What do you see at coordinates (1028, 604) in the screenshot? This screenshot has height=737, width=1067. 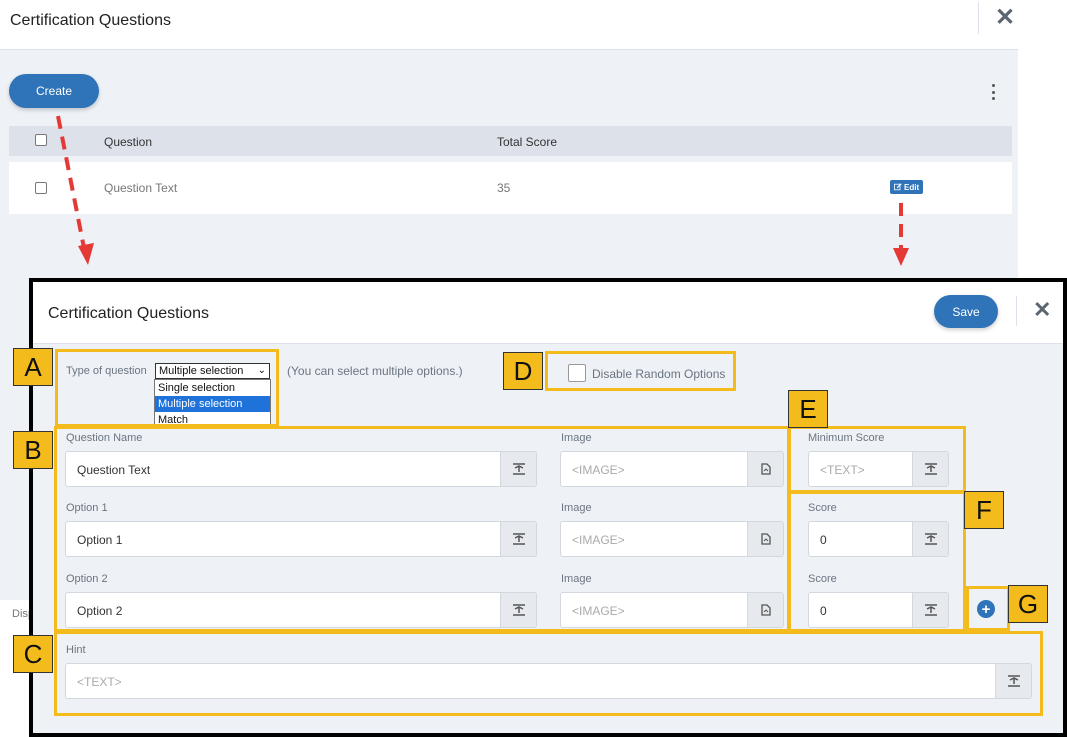 I see `annotation-letter-g: G` at bounding box center [1028, 604].